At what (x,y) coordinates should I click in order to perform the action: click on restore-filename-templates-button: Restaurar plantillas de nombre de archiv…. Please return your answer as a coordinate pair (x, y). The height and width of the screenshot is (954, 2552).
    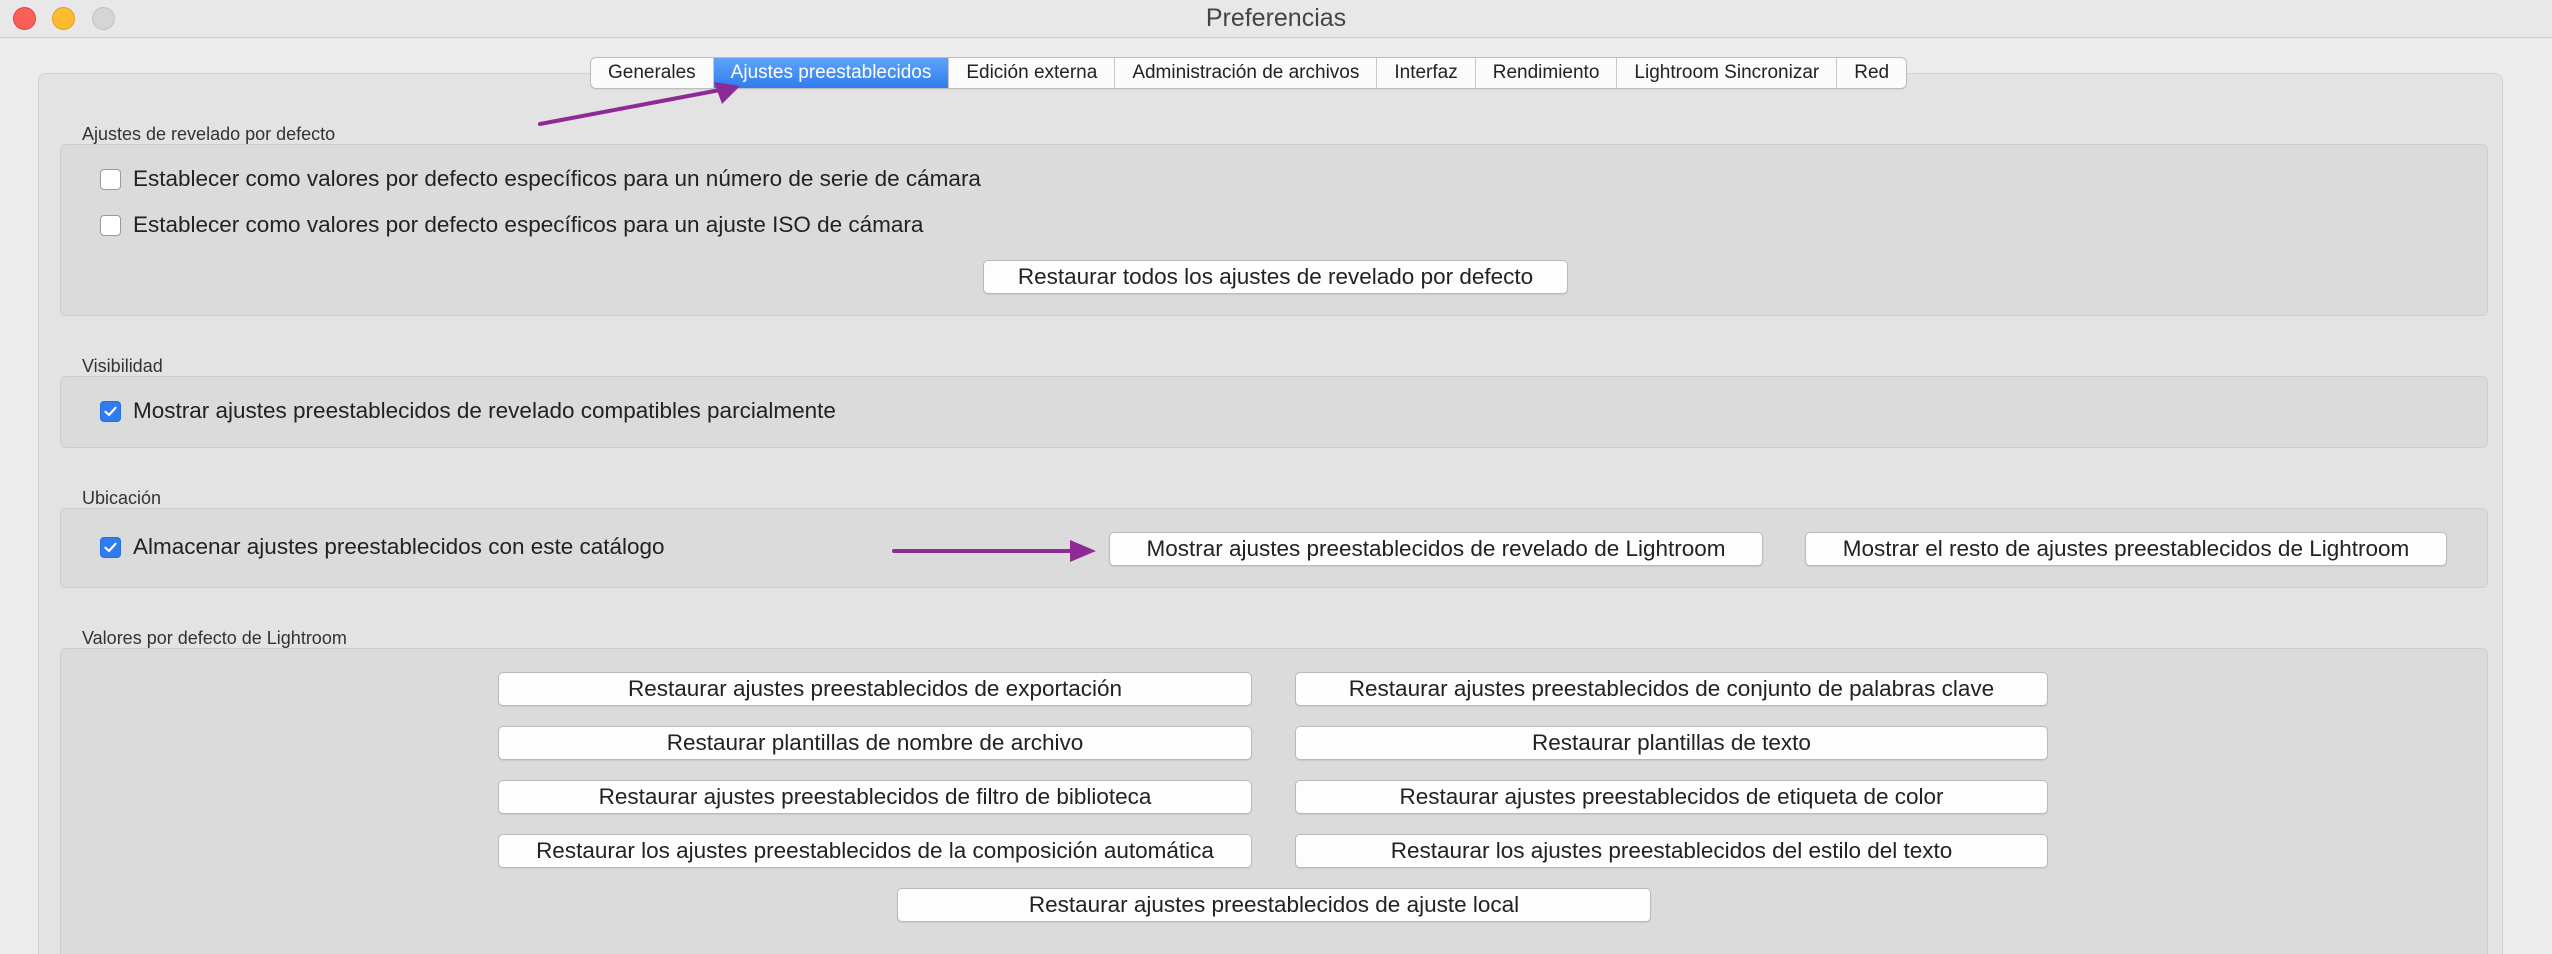
    Looking at the image, I should click on (875, 743).